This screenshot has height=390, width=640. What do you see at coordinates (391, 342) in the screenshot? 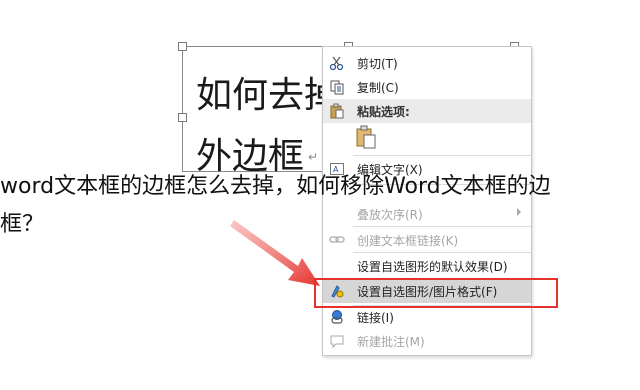
I see `menu-item-label: 新建批注(M)` at bounding box center [391, 342].